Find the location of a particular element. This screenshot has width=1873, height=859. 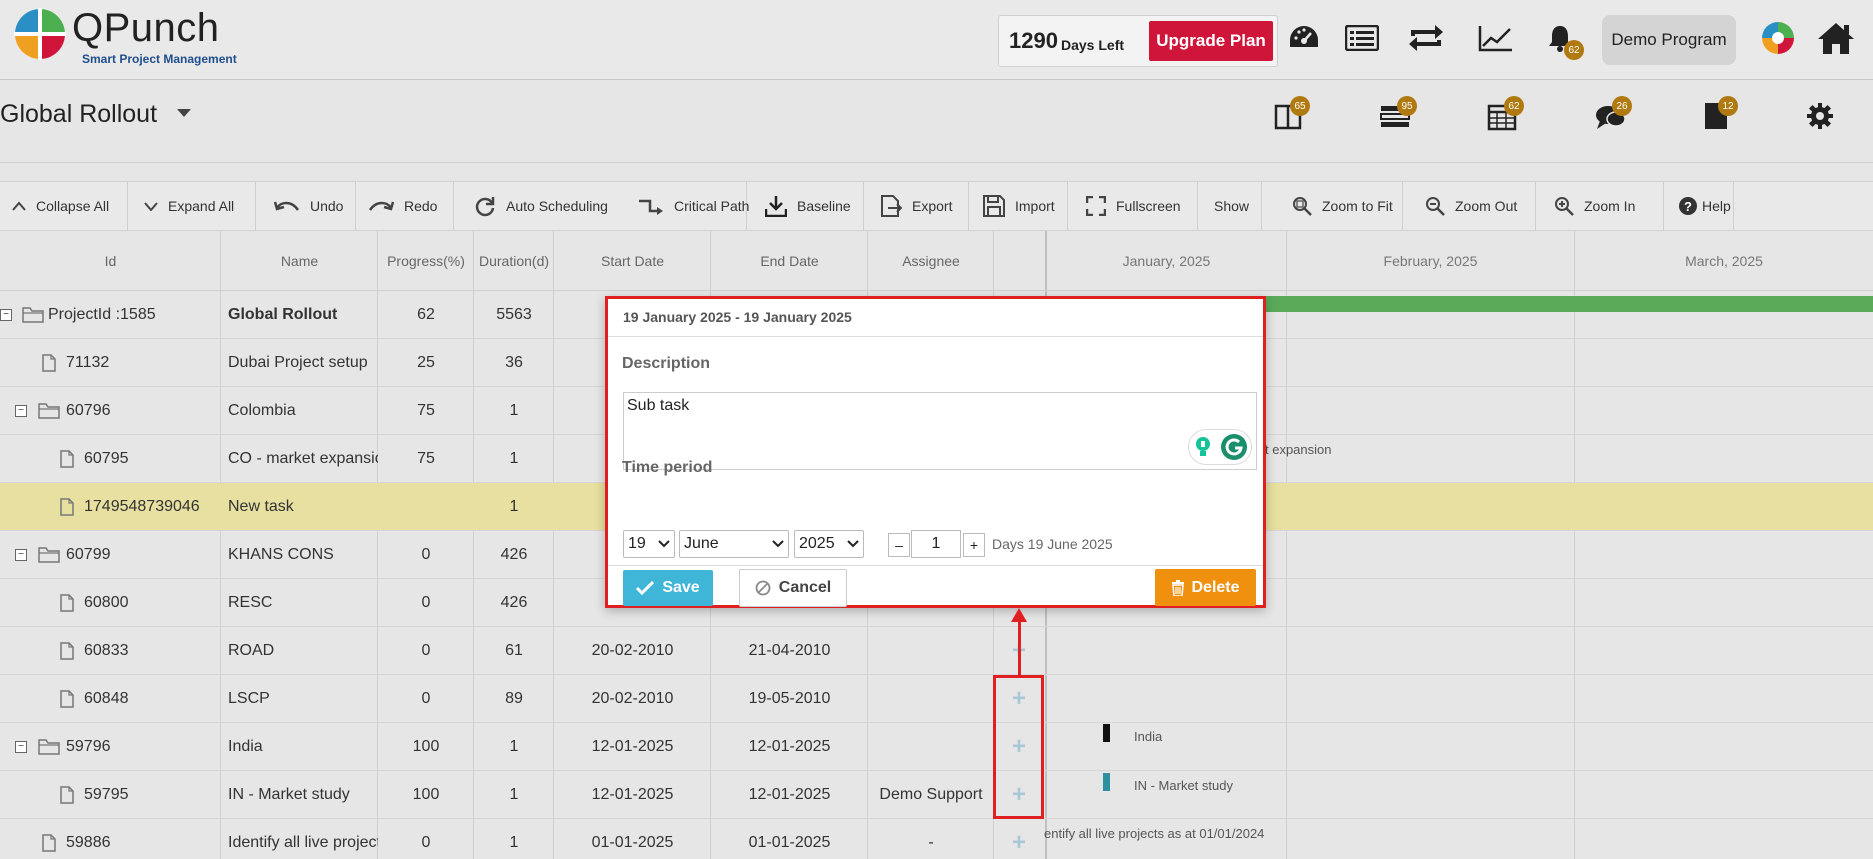

import-button: Import is located at coordinates (1018, 206).